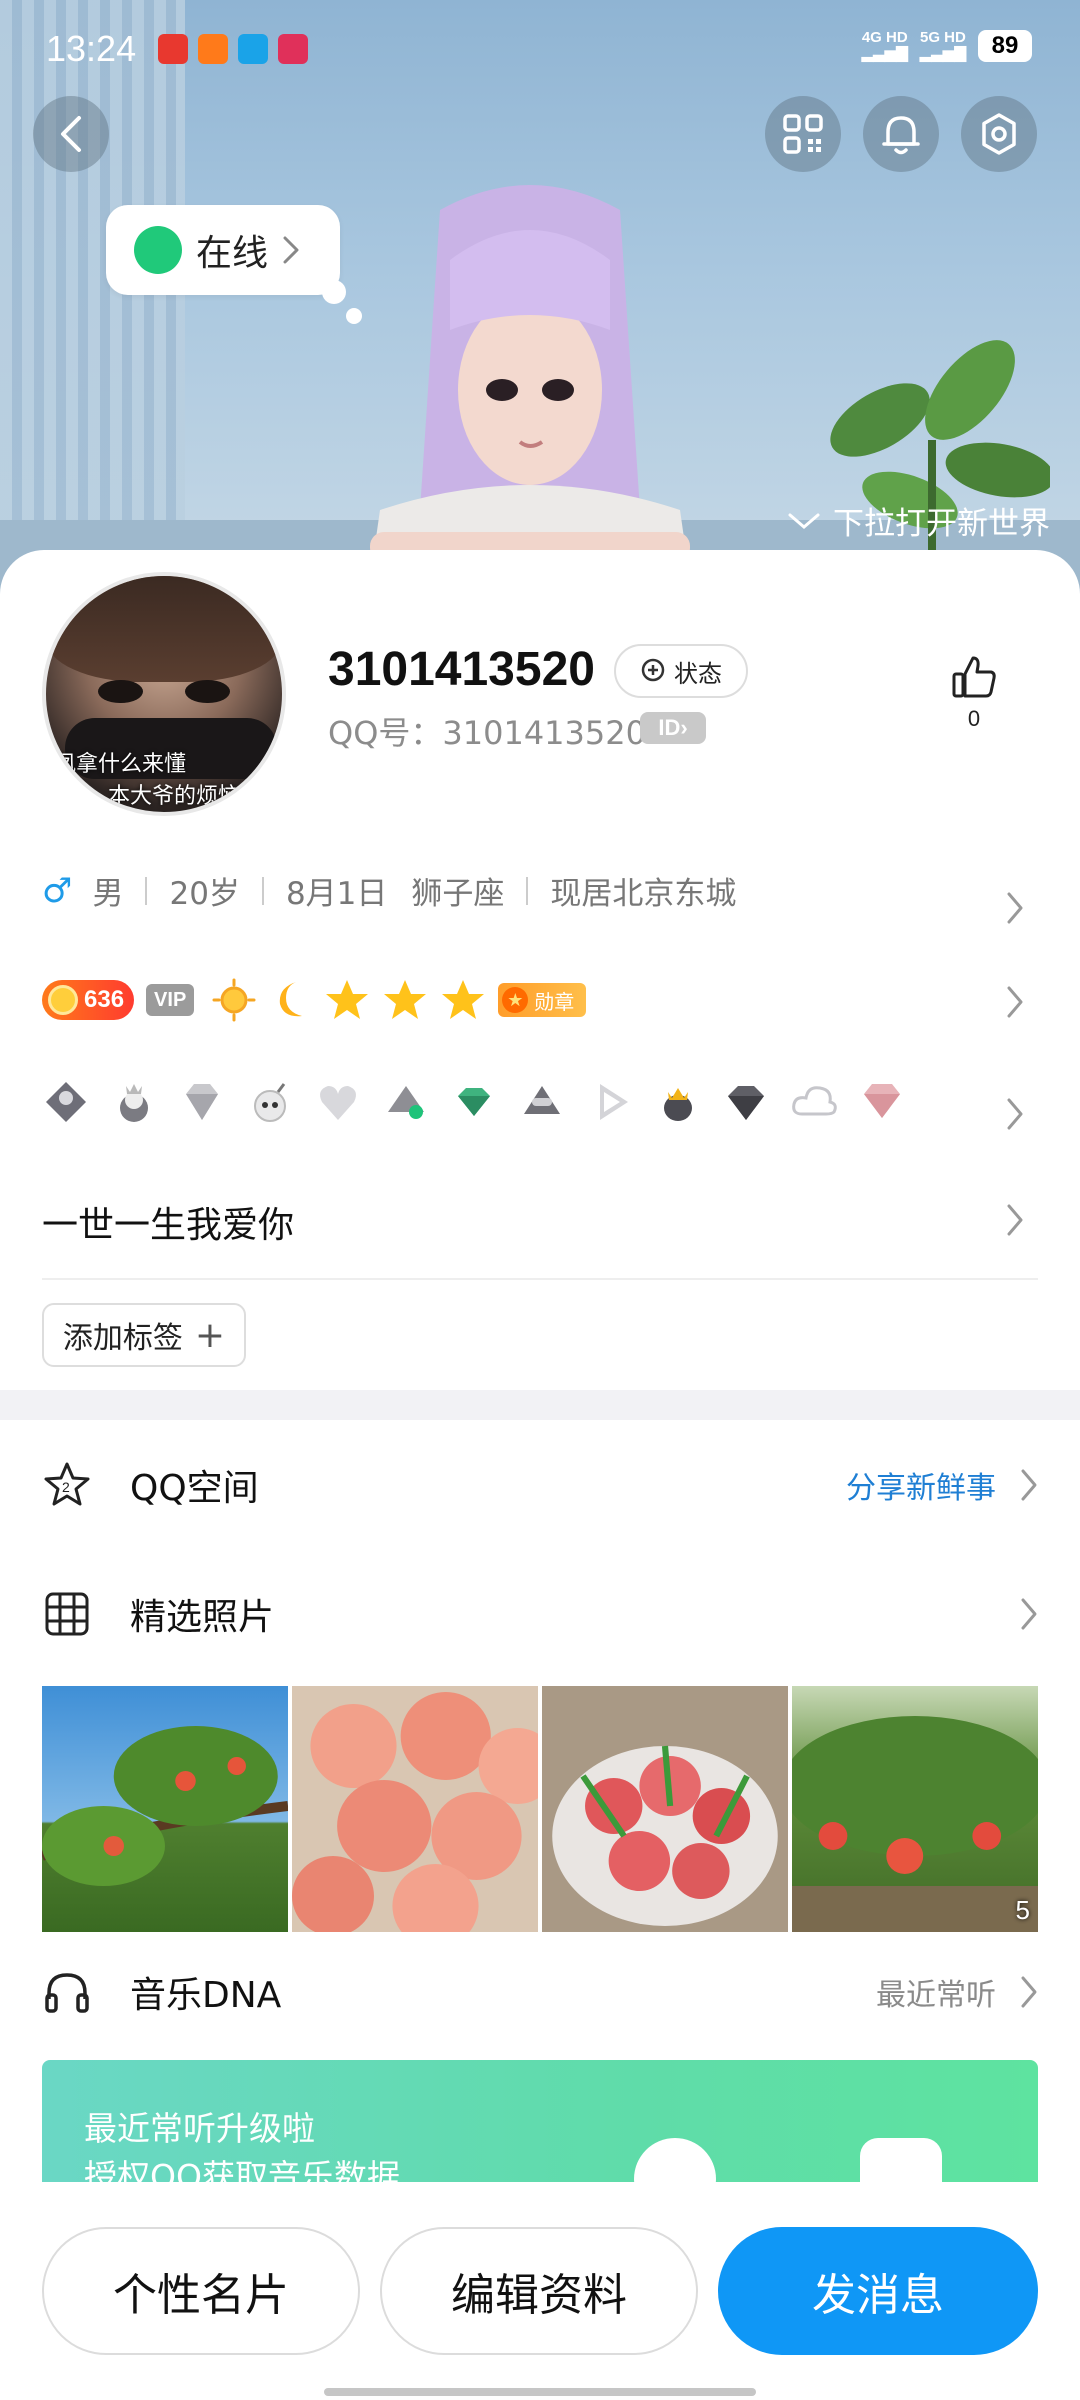 This screenshot has width=1080, height=2400. What do you see at coordinates (643, 894) in the screenshot?
I see `location: 现居北京东城` at bounding box center [643, 894].